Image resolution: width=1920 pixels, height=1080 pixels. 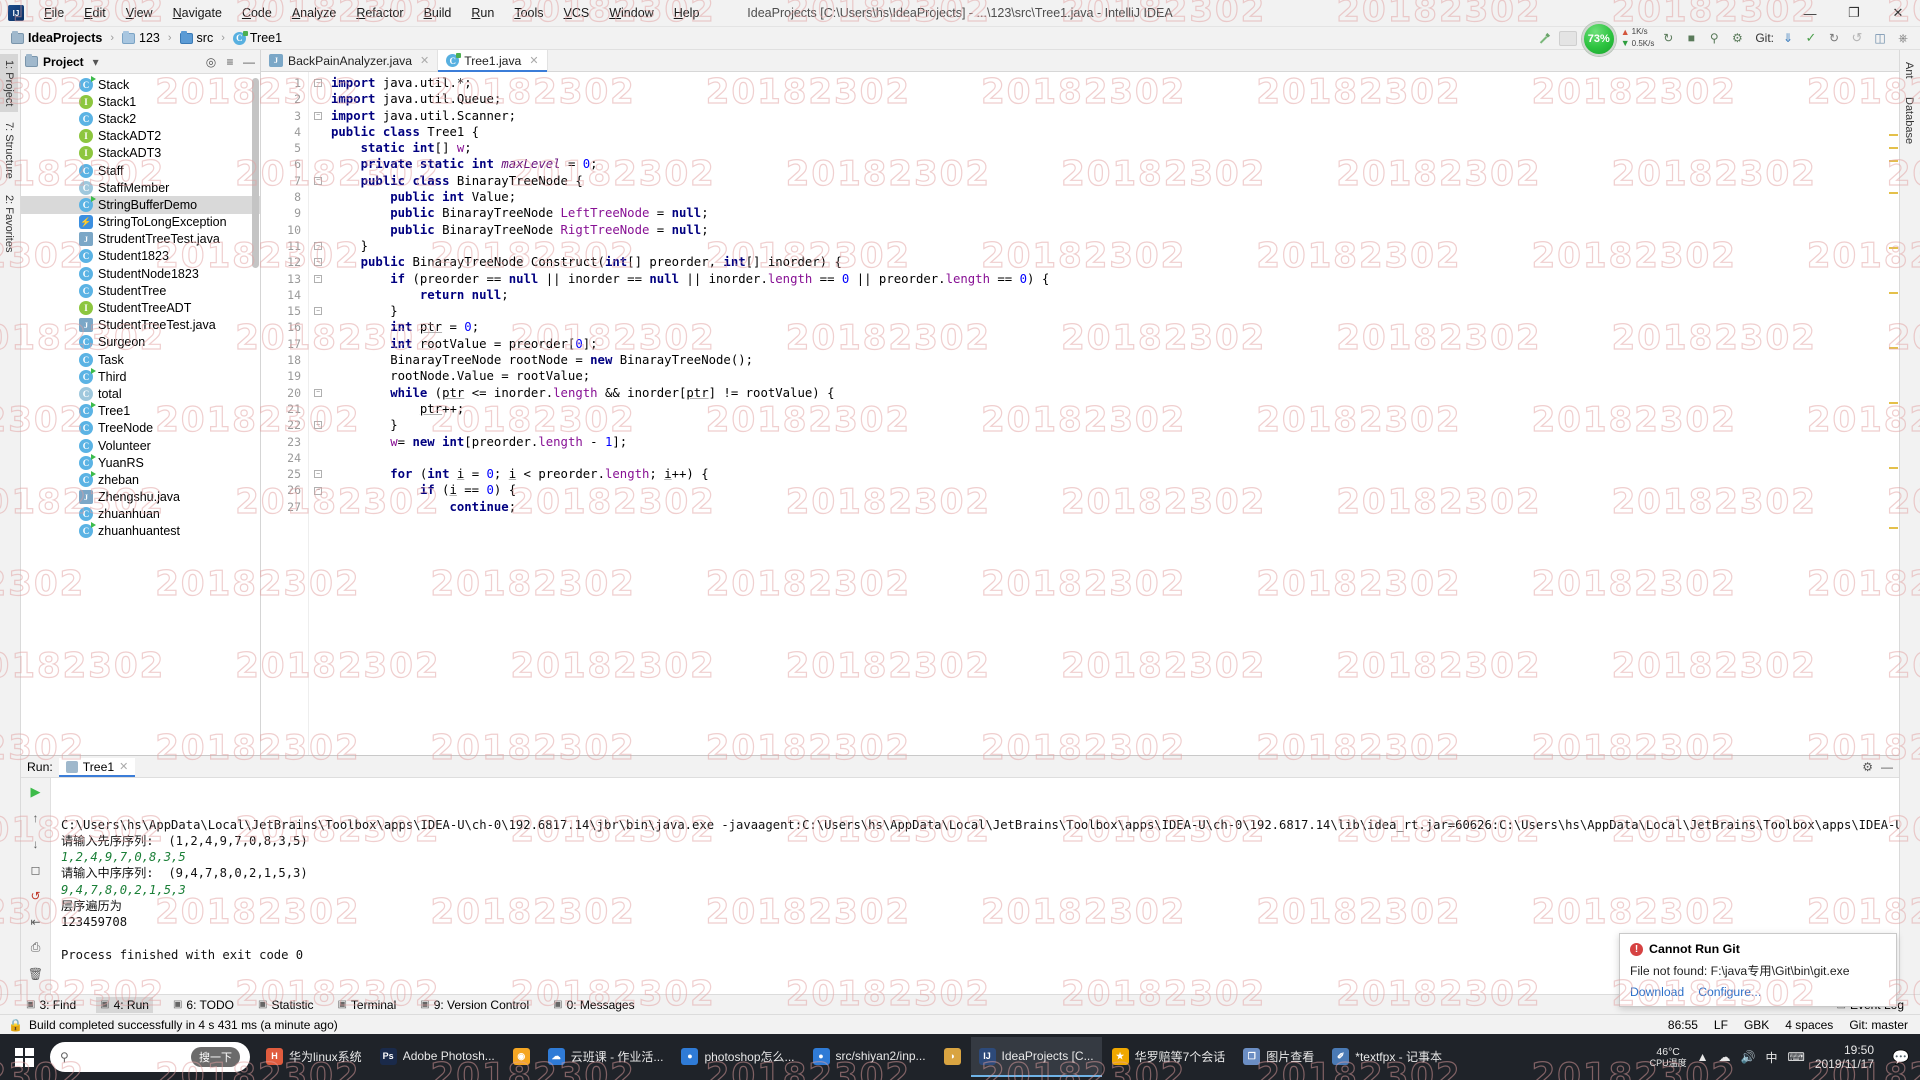 I want to click on soft-wrap-icon: ↺, so click(x=35, y=895).